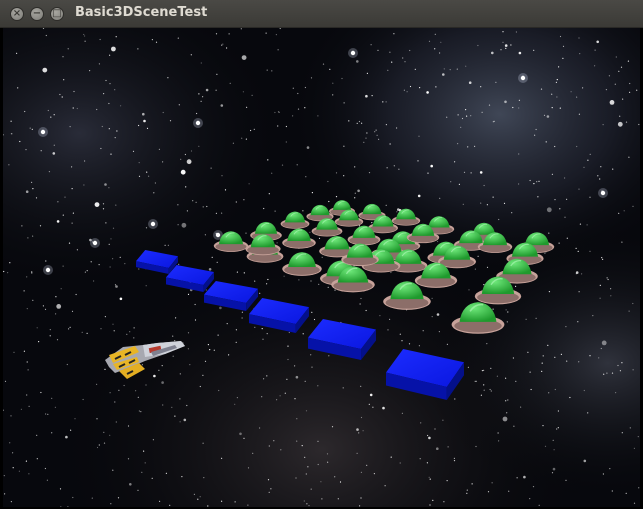  What do you see at coordinates (37, 14) in the screenshot?
I see `minimize-button: −` at bounding box center [37, 14].